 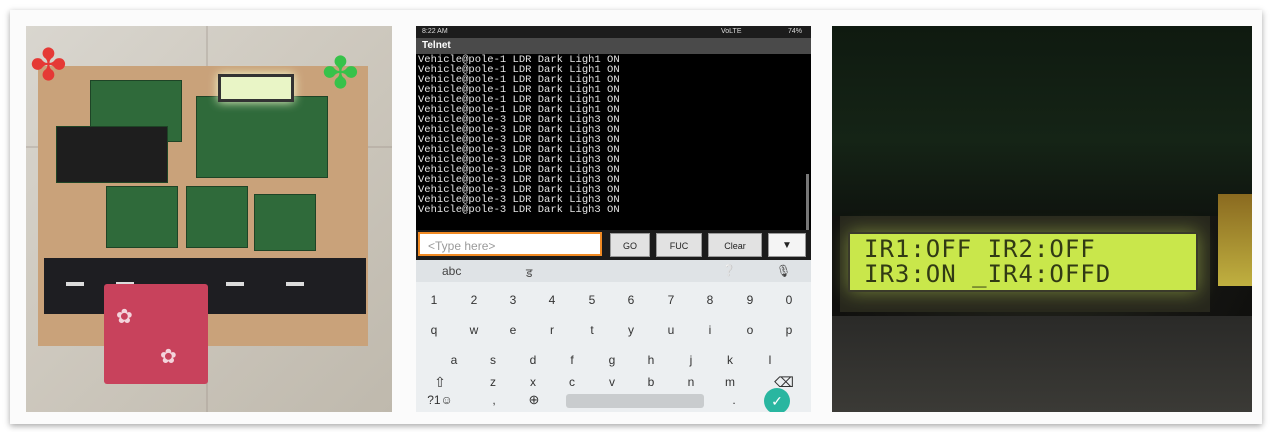 What do you see at coordinates (48, 65) in the screenshot?
I see `red-fan-icon: ✤` at bounding box center [48, 65].